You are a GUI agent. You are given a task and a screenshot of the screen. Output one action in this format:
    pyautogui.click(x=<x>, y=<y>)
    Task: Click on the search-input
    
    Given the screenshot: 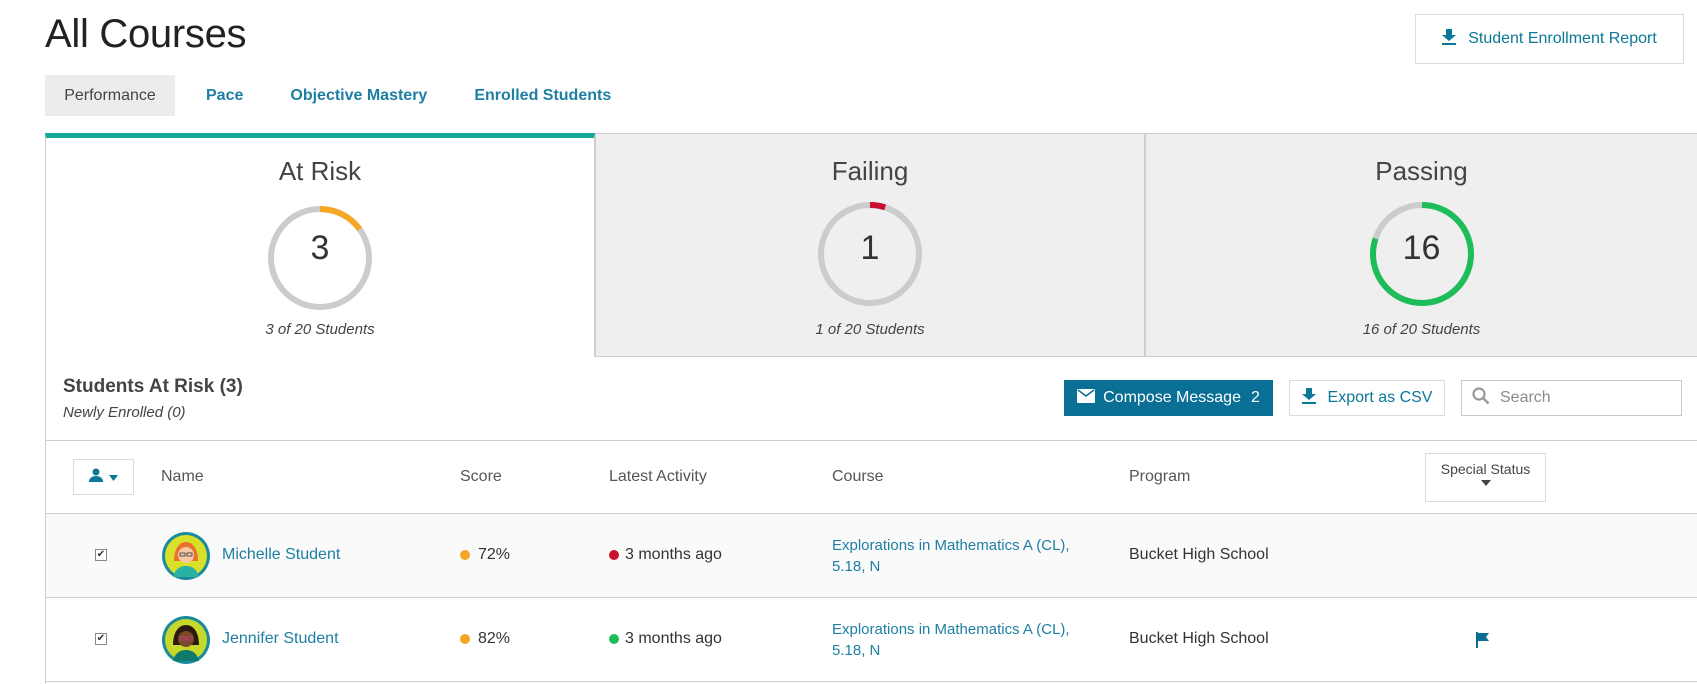 What is the action you would take?
    pyautogui.click(x=1585, y=398)
    